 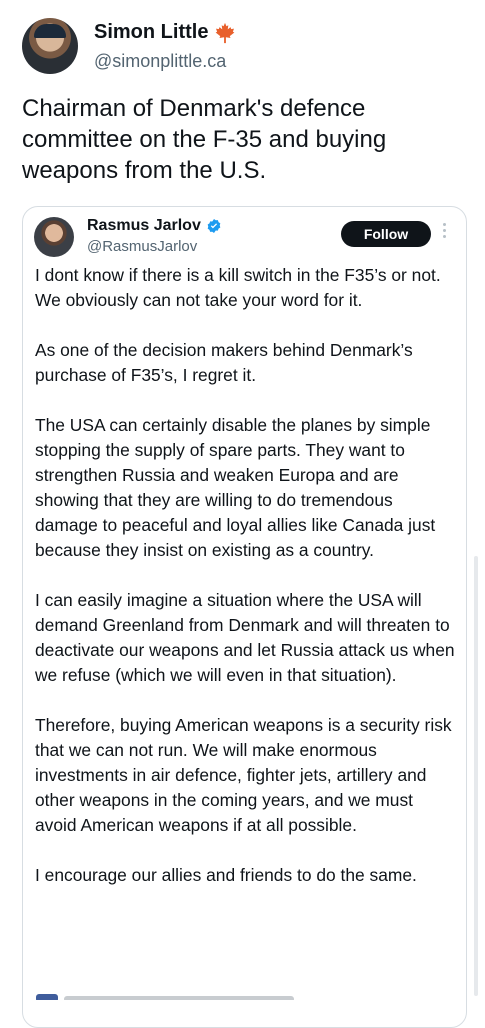 What do you see at coordinates (225, 32) in the screenshot?
I see `maple-leaf-icon` at bounding box center [225, 32].